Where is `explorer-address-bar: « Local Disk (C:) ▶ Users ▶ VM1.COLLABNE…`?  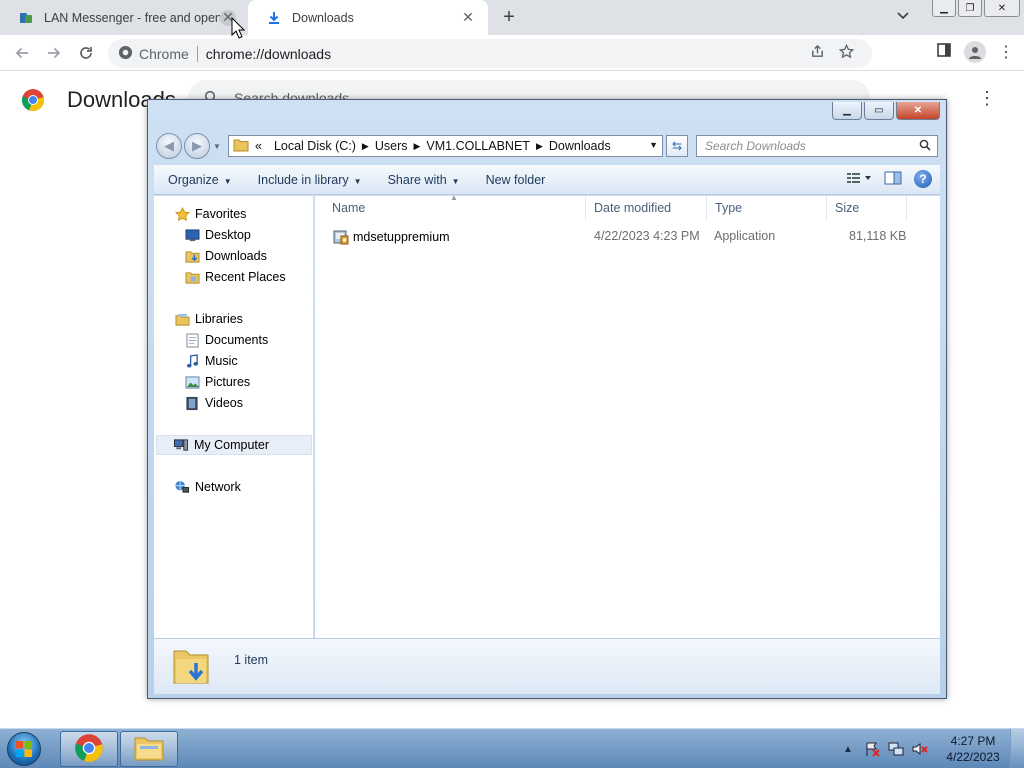
explorer-address-bar: « Local Disk (C:) ▶ Users ▶ VM1.COLLABNE… is located at coordinates (445, 146).